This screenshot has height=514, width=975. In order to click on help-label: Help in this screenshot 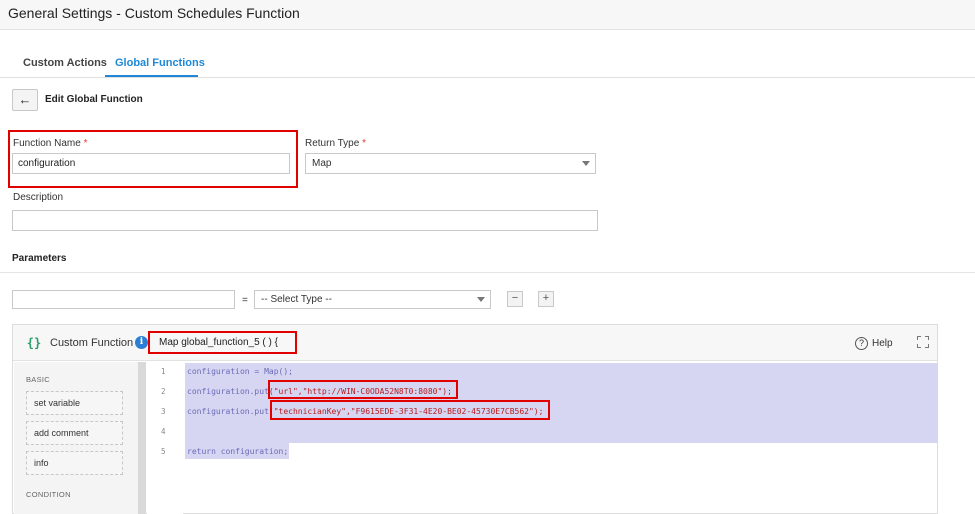, I will do `click(882, 343)`.